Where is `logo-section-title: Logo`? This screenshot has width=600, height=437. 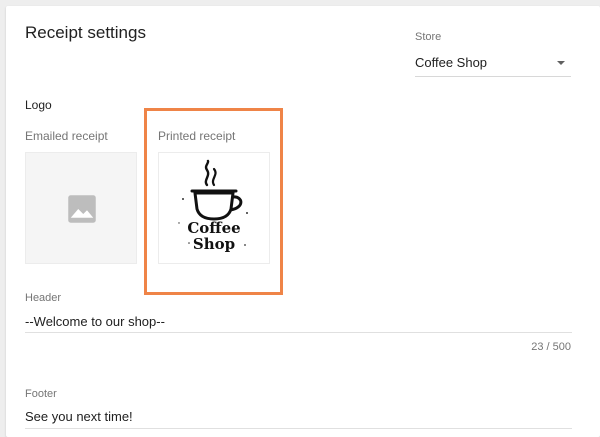
logo-section-title: Logo is located at coordinates (38, 105).